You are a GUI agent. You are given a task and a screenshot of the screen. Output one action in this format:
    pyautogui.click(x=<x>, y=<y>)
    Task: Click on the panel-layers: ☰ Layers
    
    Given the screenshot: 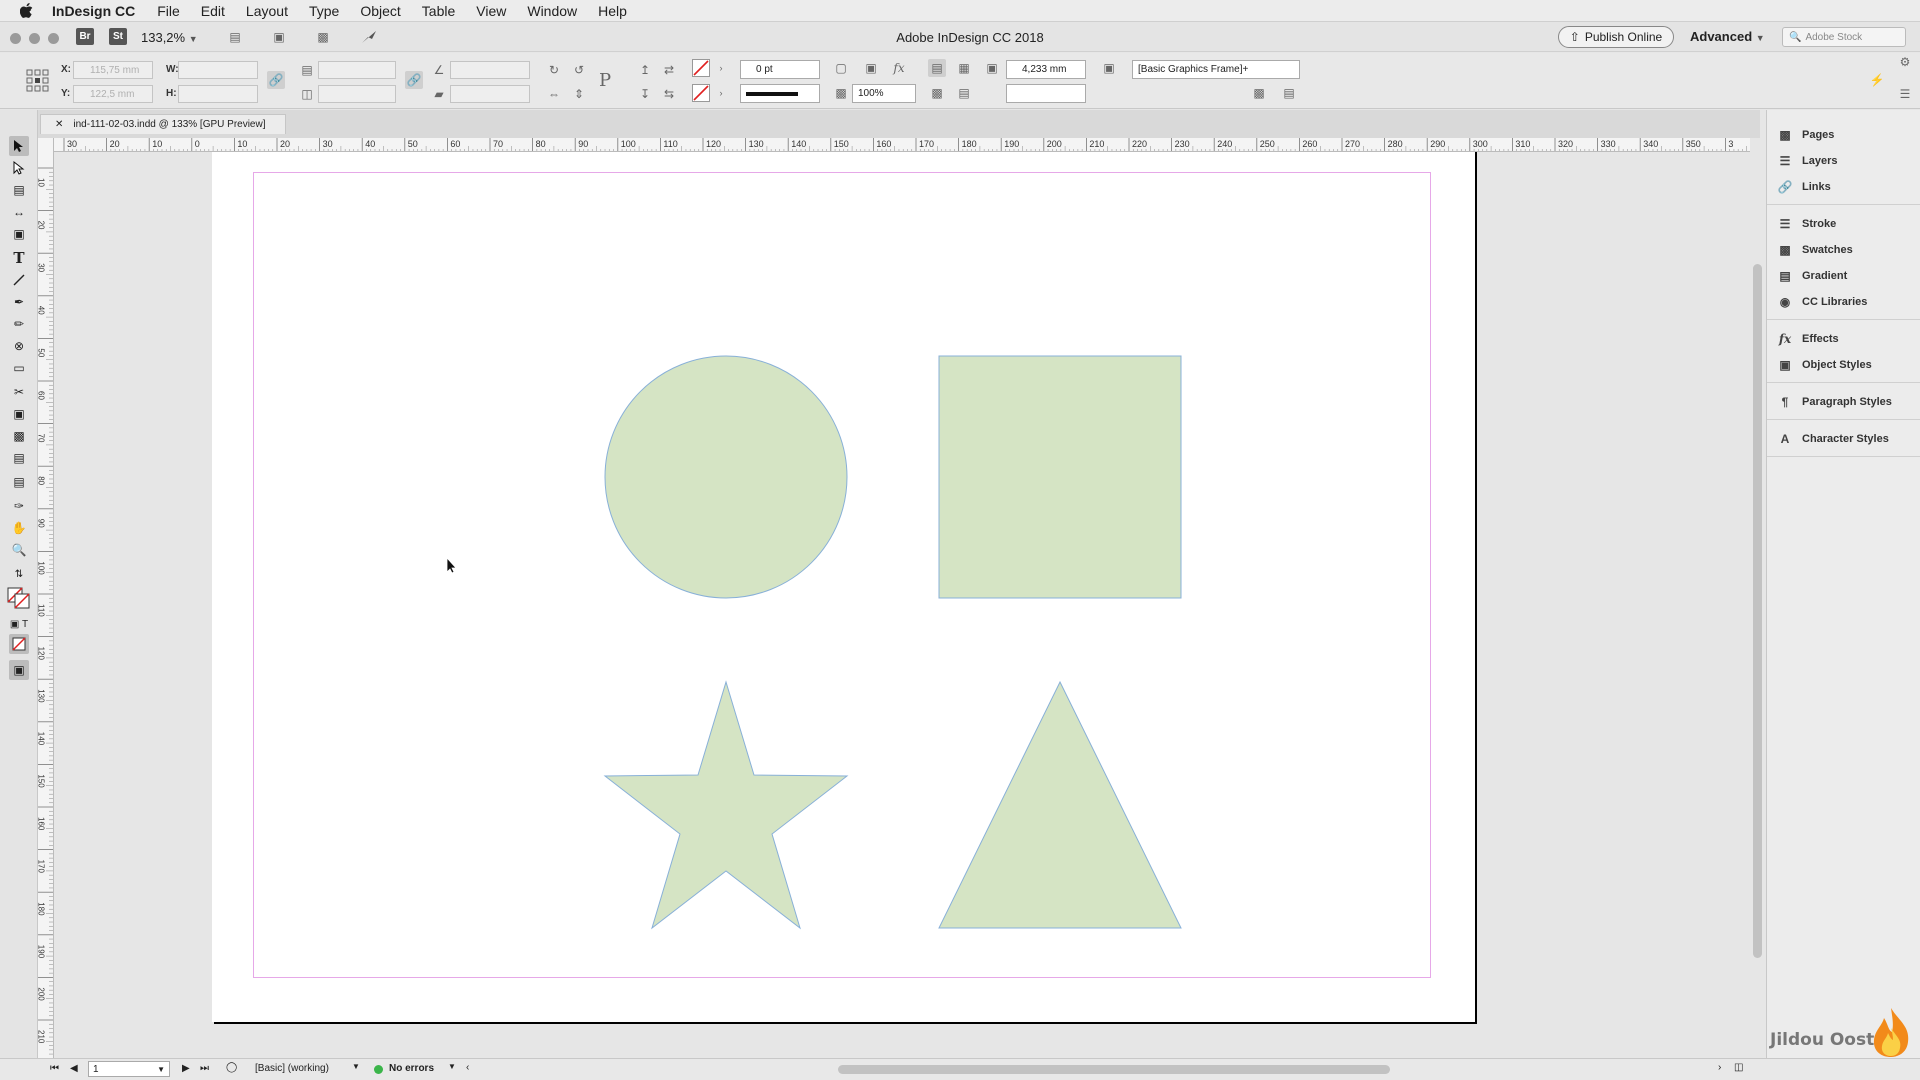 What is the action you would take?
    pyautogui.click(x=1843, y=161)
    